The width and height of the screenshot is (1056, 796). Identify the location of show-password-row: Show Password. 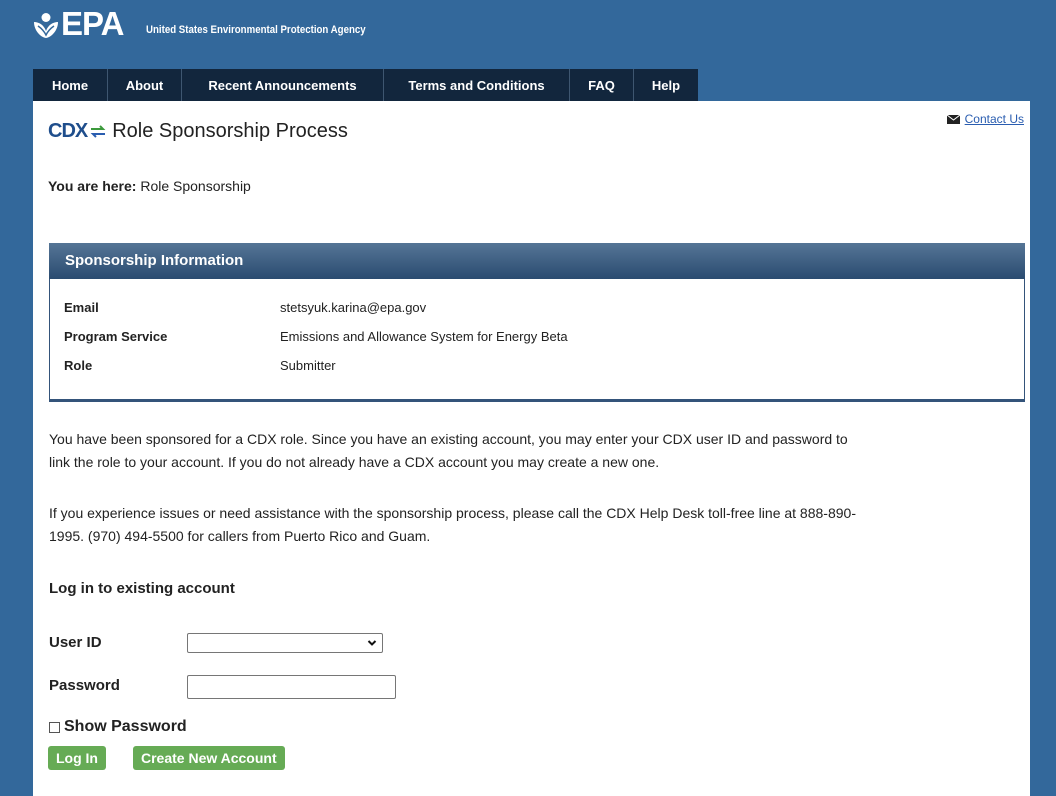
(118, 727).